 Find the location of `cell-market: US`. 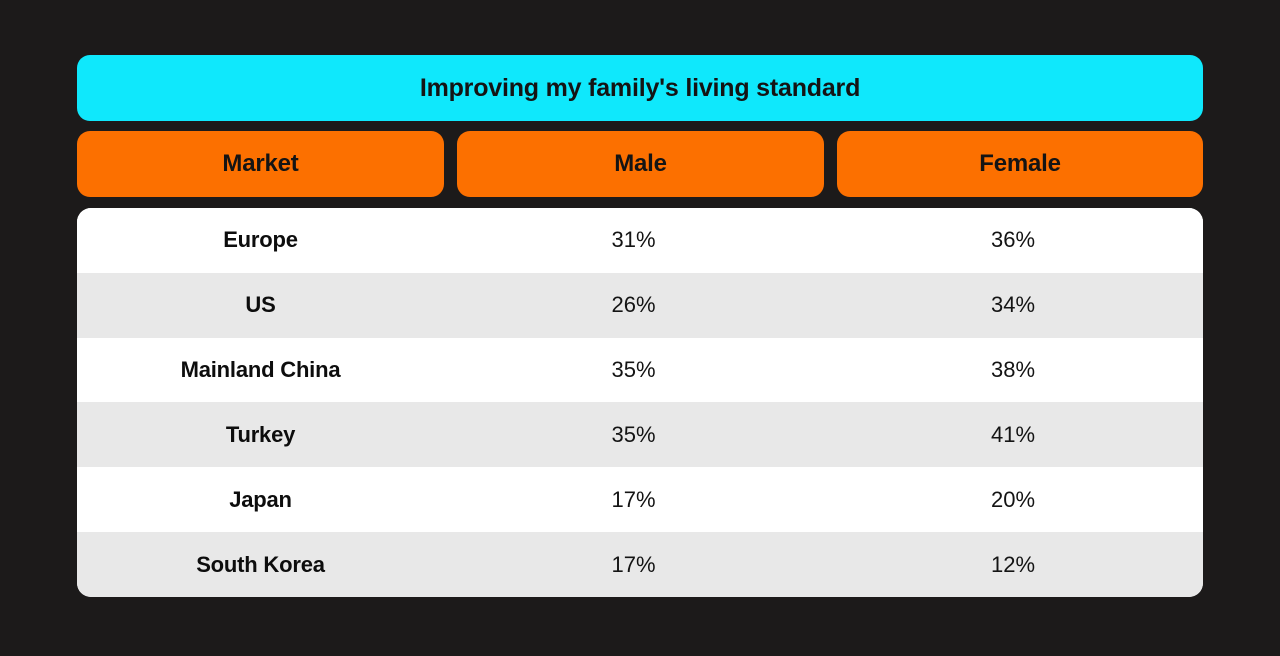

cell-market: US is located at coordinates (260, 305).